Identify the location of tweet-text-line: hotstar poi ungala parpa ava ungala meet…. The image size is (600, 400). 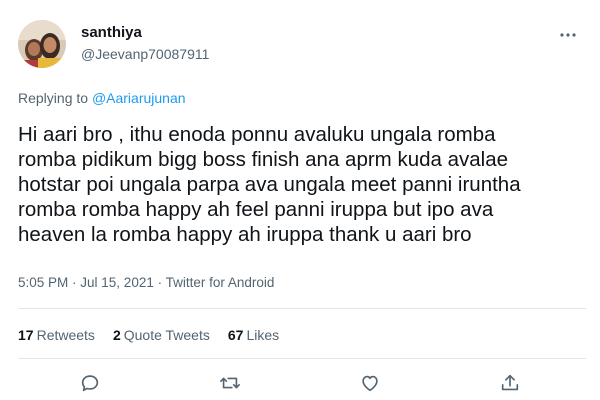
(269, 184).